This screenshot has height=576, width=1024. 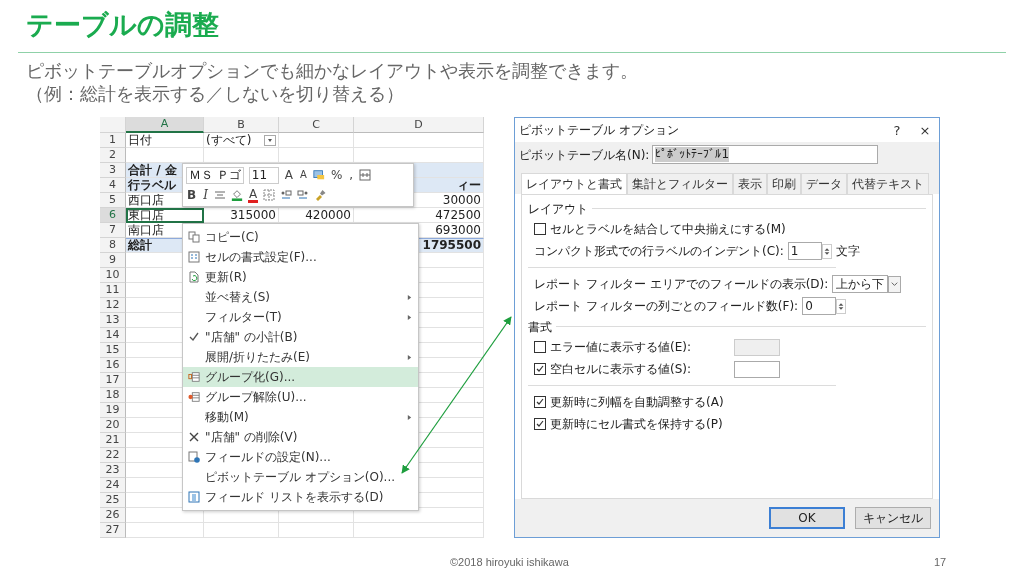 I want to click on increase-font-button: A, so click(x=289, y=175).